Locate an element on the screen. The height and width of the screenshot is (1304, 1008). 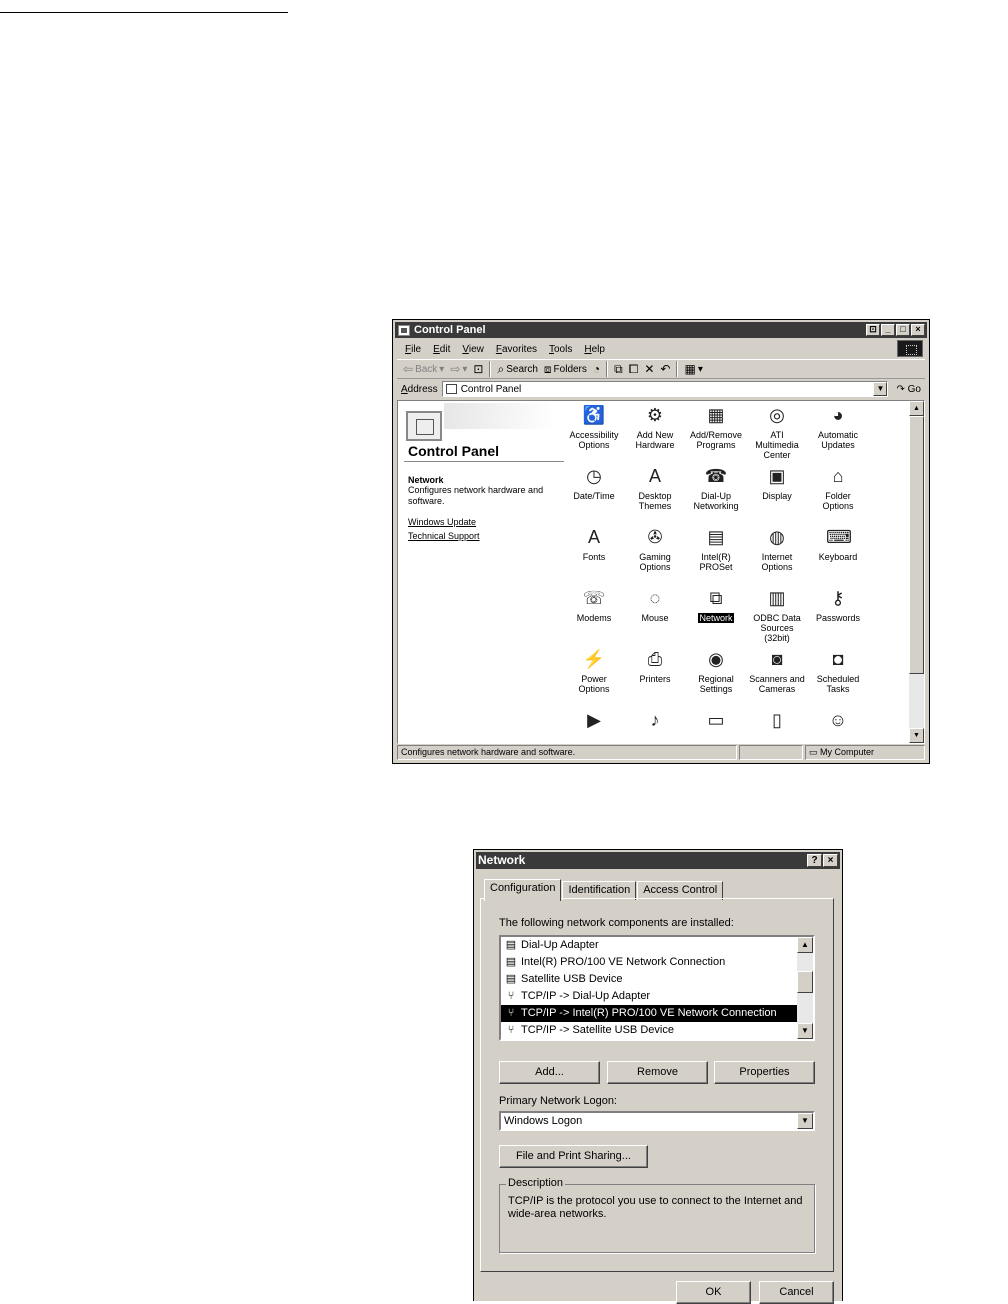
cp-item-scheduled-tasks: ◘ Scheduled Tasks is located at coordinates (838, 670).